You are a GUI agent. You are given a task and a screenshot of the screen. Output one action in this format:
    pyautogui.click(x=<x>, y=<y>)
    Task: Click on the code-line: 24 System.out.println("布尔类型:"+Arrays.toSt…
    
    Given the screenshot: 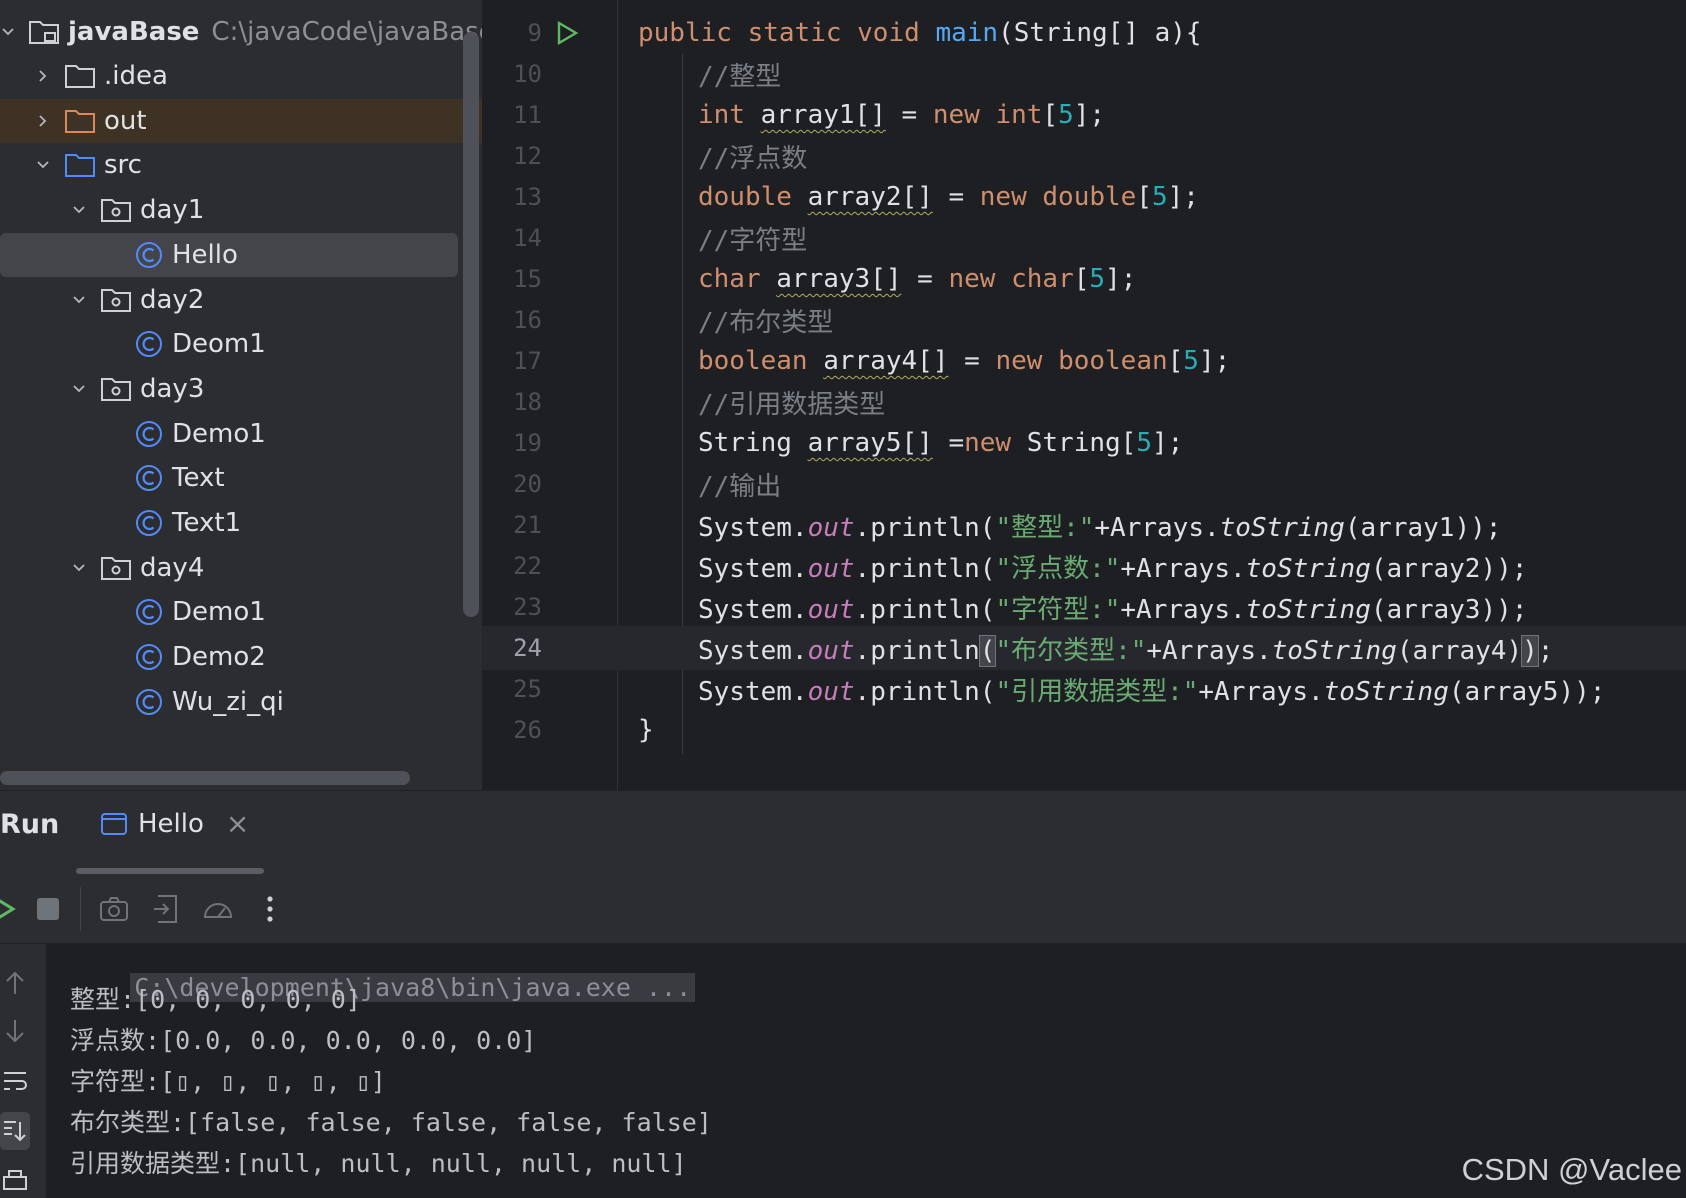 What is the action you would take?
    pyautogui.click(x=1084, y=648)
    